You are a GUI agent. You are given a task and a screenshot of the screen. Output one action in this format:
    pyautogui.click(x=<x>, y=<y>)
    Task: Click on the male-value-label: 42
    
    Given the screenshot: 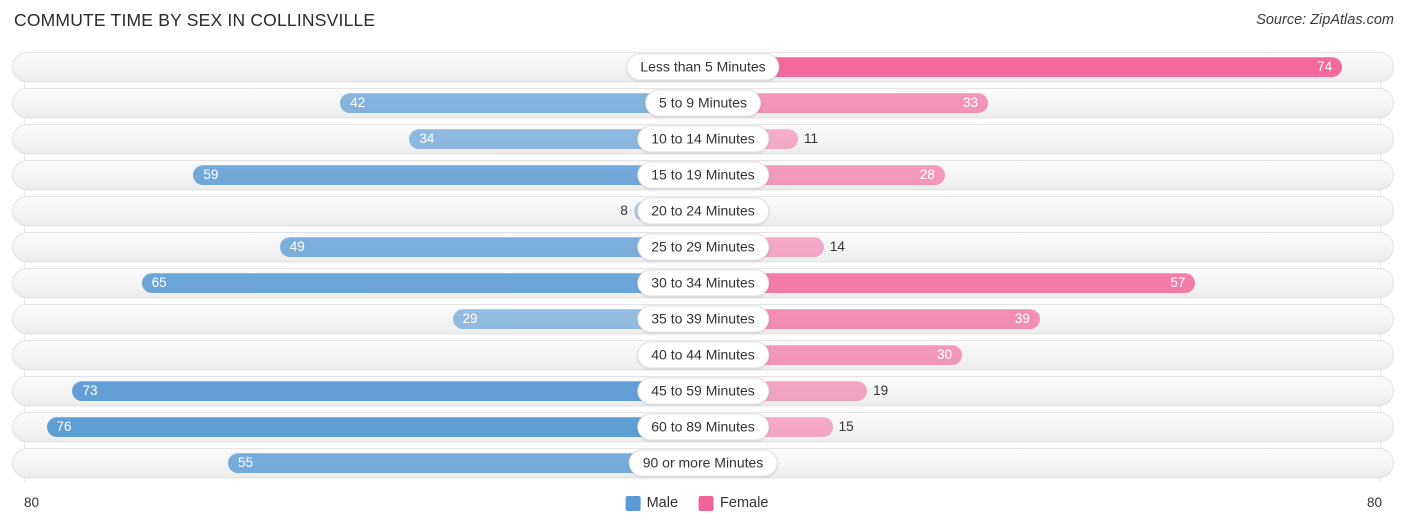 What is the action you would take?
    pyautogui.click(x=358, y=102)
    